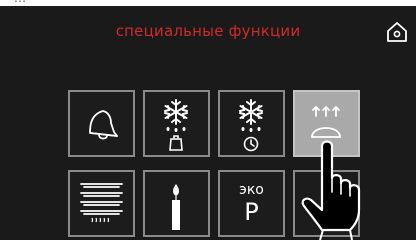  Describe the element at coordinates (208, 31) in the screenshot. I see `screen-title: специальные функции` at that location.